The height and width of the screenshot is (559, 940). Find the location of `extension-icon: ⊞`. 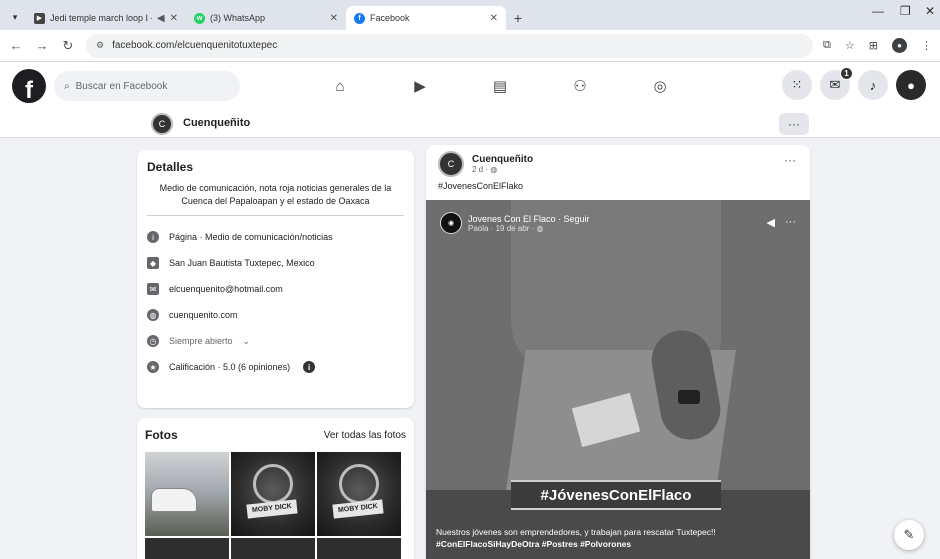

extension-icon: ⊞ is located at coordinates (873, 45).